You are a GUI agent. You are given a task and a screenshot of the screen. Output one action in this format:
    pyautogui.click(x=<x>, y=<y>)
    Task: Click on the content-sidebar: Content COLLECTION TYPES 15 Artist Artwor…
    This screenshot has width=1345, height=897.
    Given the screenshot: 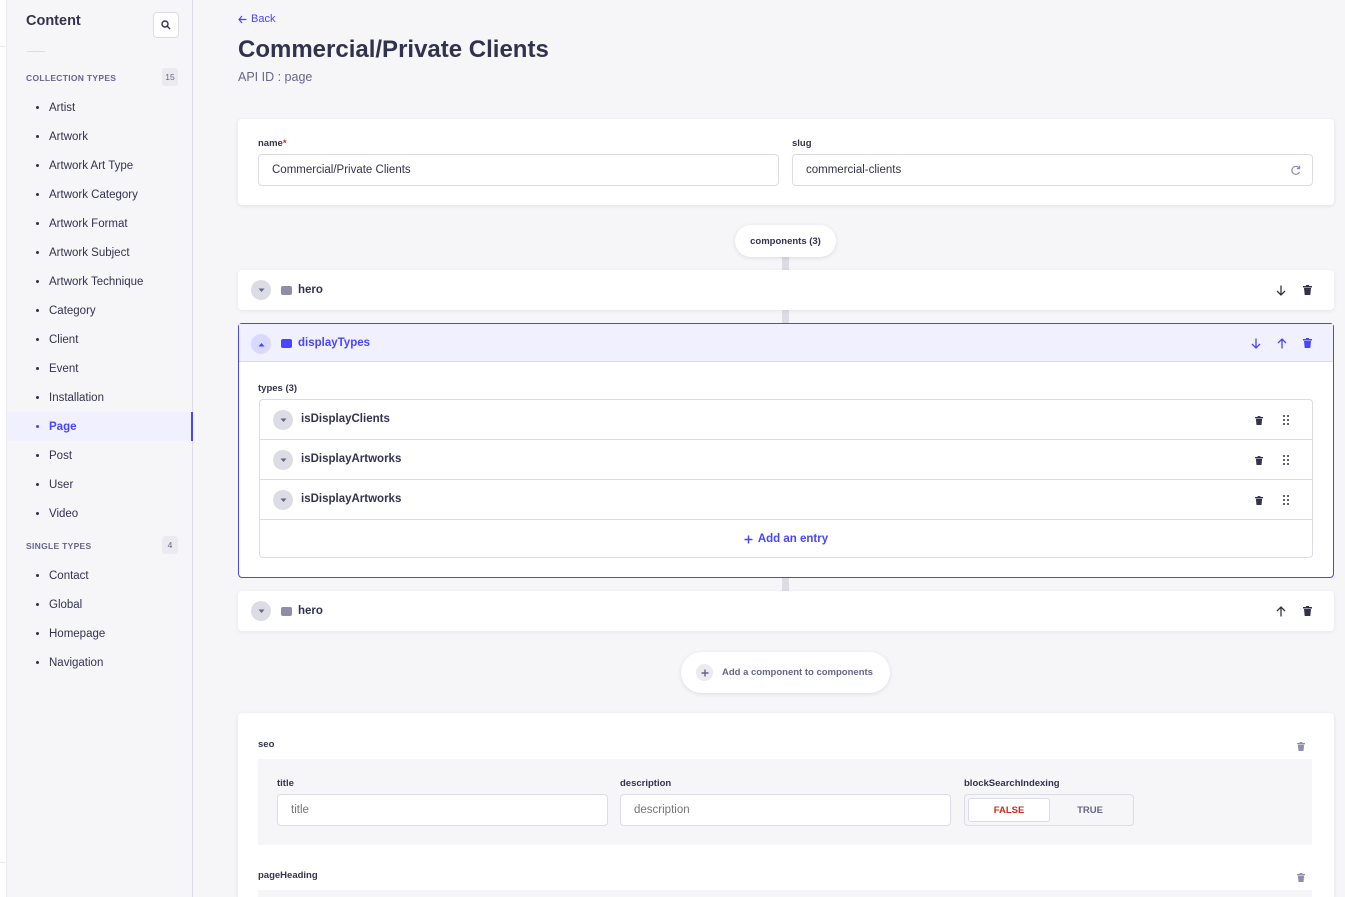 What is the action you would take?
    pyautogui.click(x=100, y=448)
    